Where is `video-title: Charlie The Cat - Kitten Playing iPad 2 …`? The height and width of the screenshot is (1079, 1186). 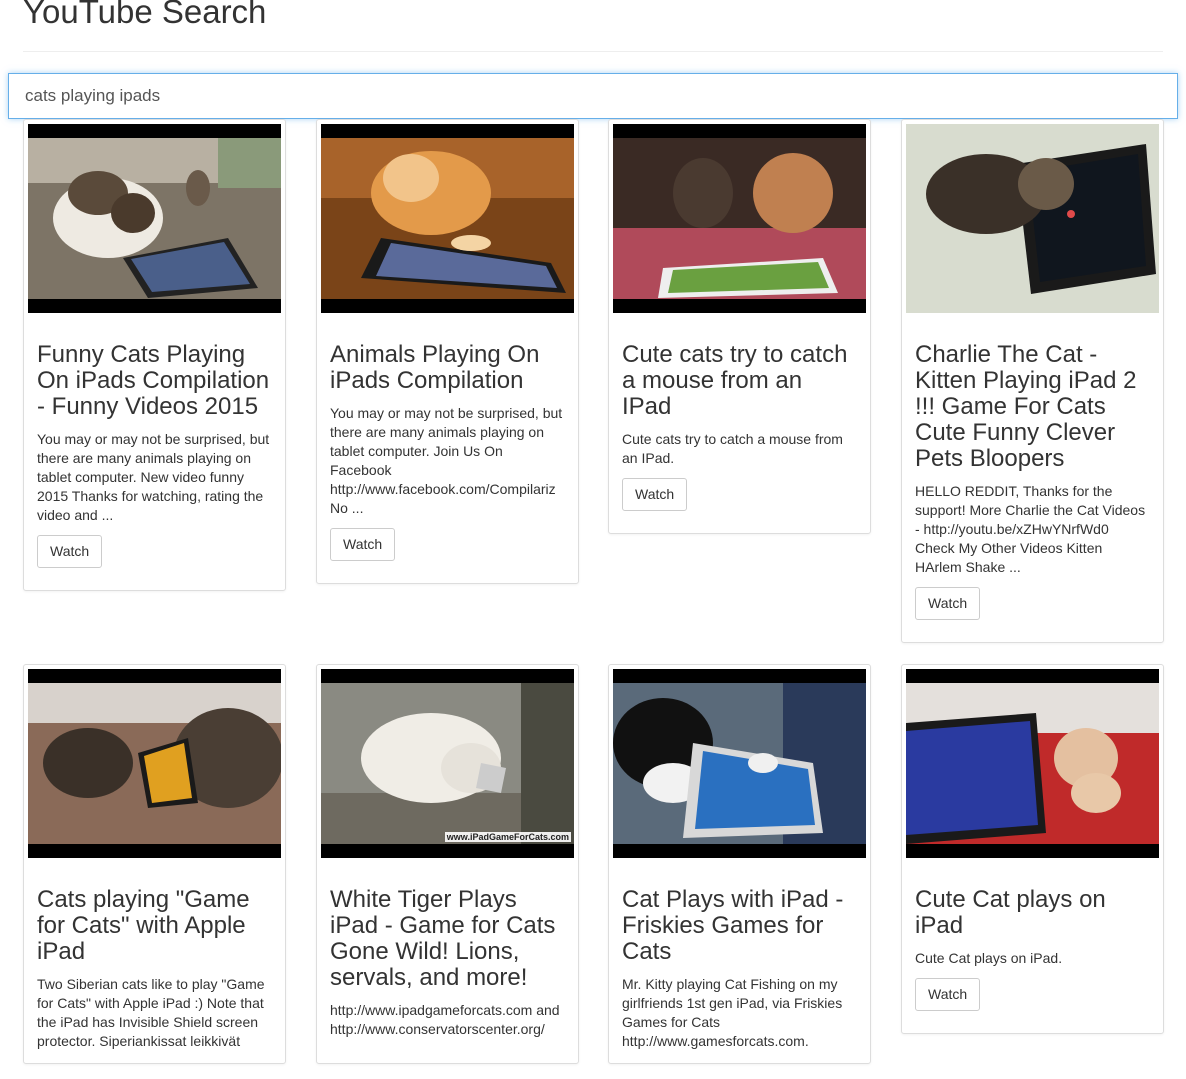 video-title: Charlie The Cat - Kitten Playing iPad 2 … is located at coordinates (1026, 406).